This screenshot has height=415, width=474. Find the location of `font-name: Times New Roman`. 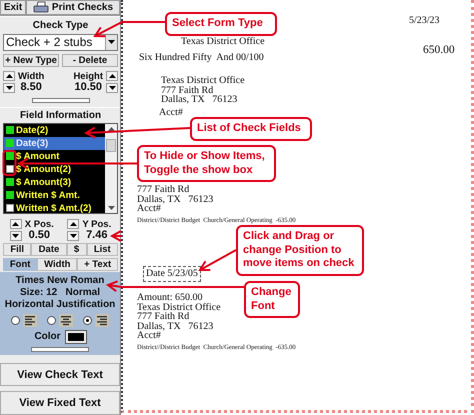

font-name: Times New Roman is located at coordinates (60, 280).